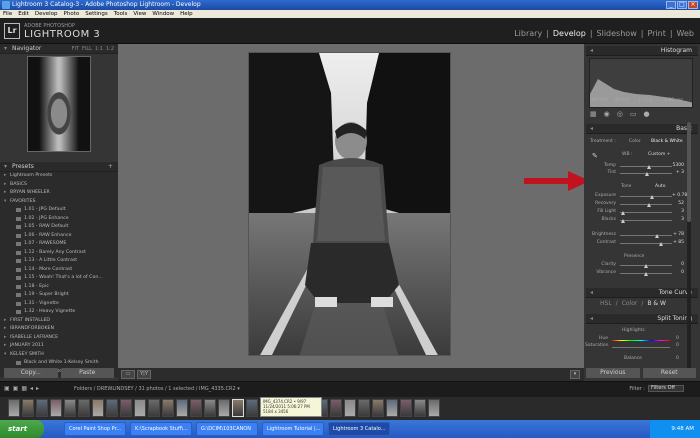  Describe the element at coordinates (678, 219) in the screenshot. I see `blacks-value: 3` at that location.